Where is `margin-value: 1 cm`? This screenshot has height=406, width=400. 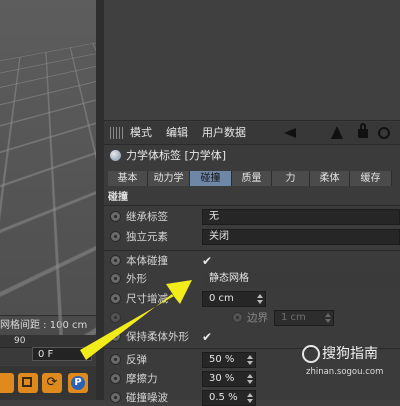
margin-value: 1 cm is located at coordinates (293, 317).